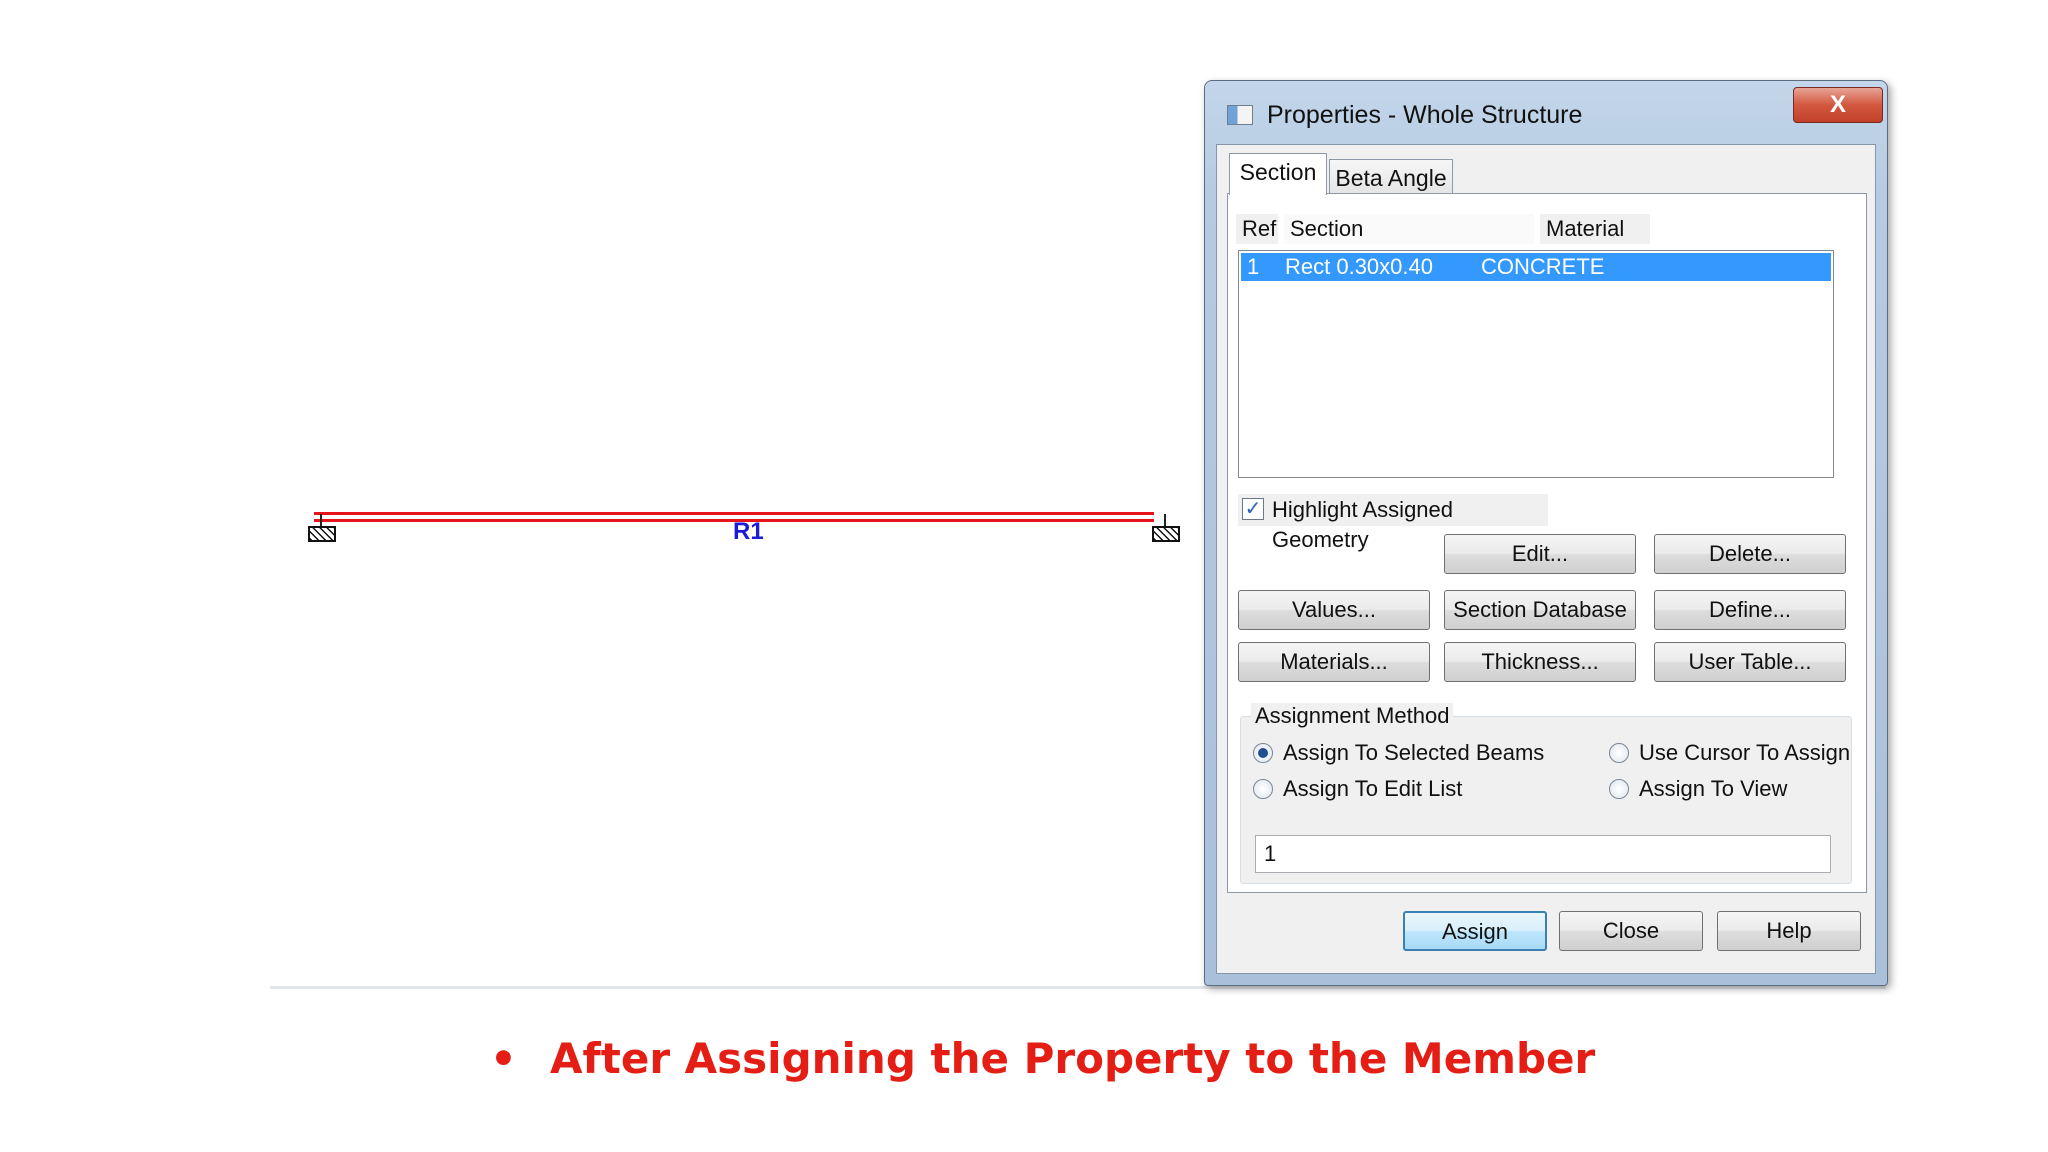 The width and height of the screenshot is (2048, 1152). Describe the element at coordinates (1165, 520) in the screenshot. I see `node-right` at that location.